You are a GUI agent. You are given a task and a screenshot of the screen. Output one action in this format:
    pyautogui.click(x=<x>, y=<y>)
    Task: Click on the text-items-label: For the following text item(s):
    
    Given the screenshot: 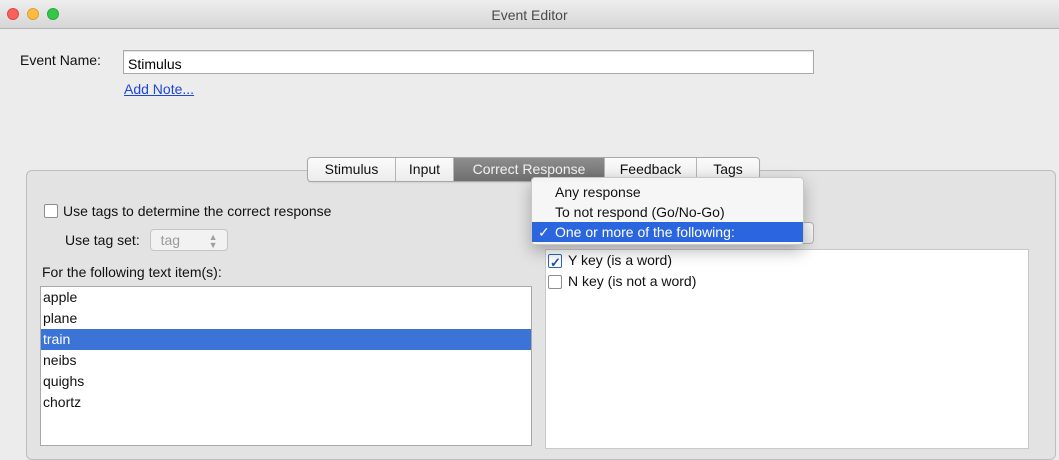 What is the action you would take?
    pyautogui.click(x=132, y=272)
    